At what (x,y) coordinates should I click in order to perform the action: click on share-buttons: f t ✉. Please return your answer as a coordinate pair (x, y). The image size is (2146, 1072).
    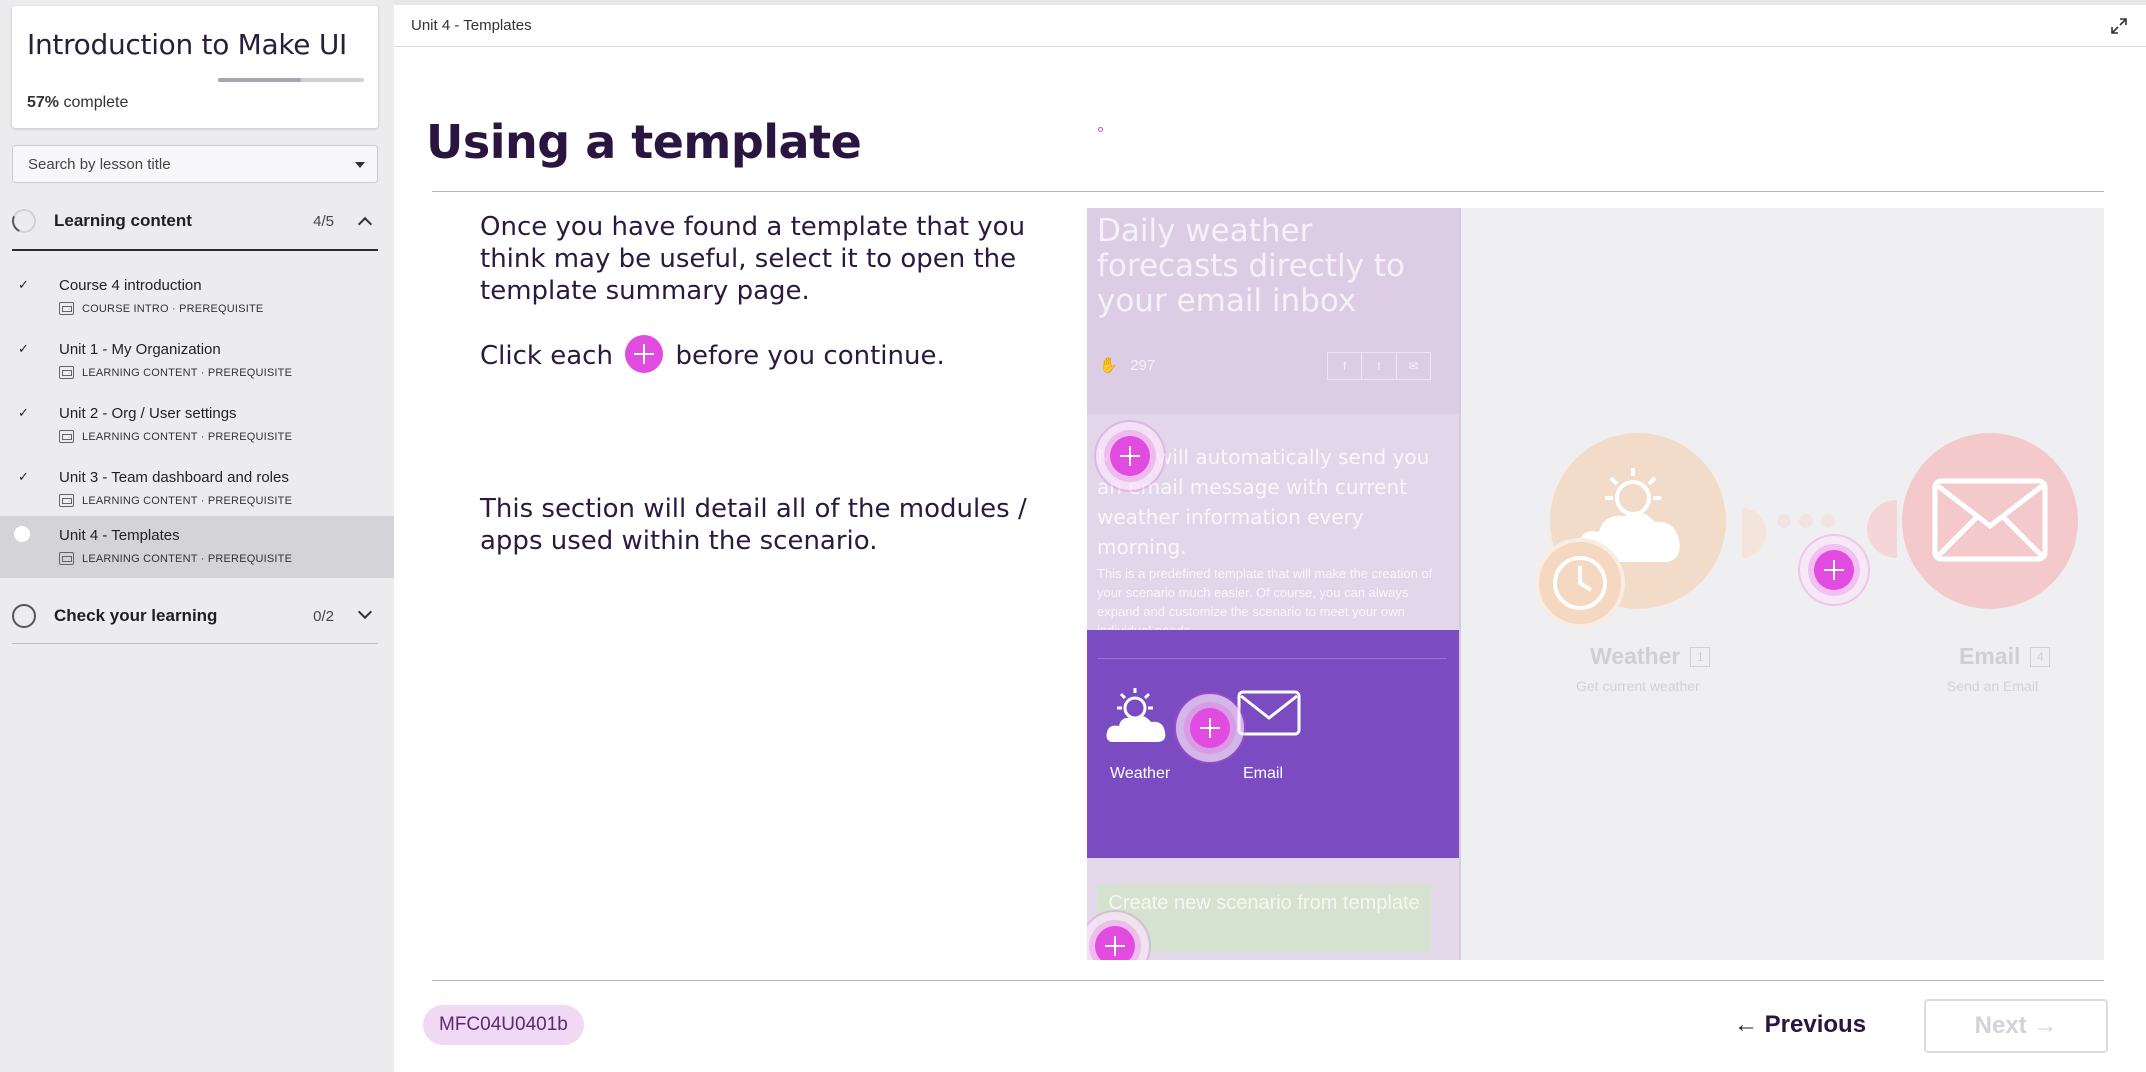
    Looking at the image, I should click on (1379, 366).